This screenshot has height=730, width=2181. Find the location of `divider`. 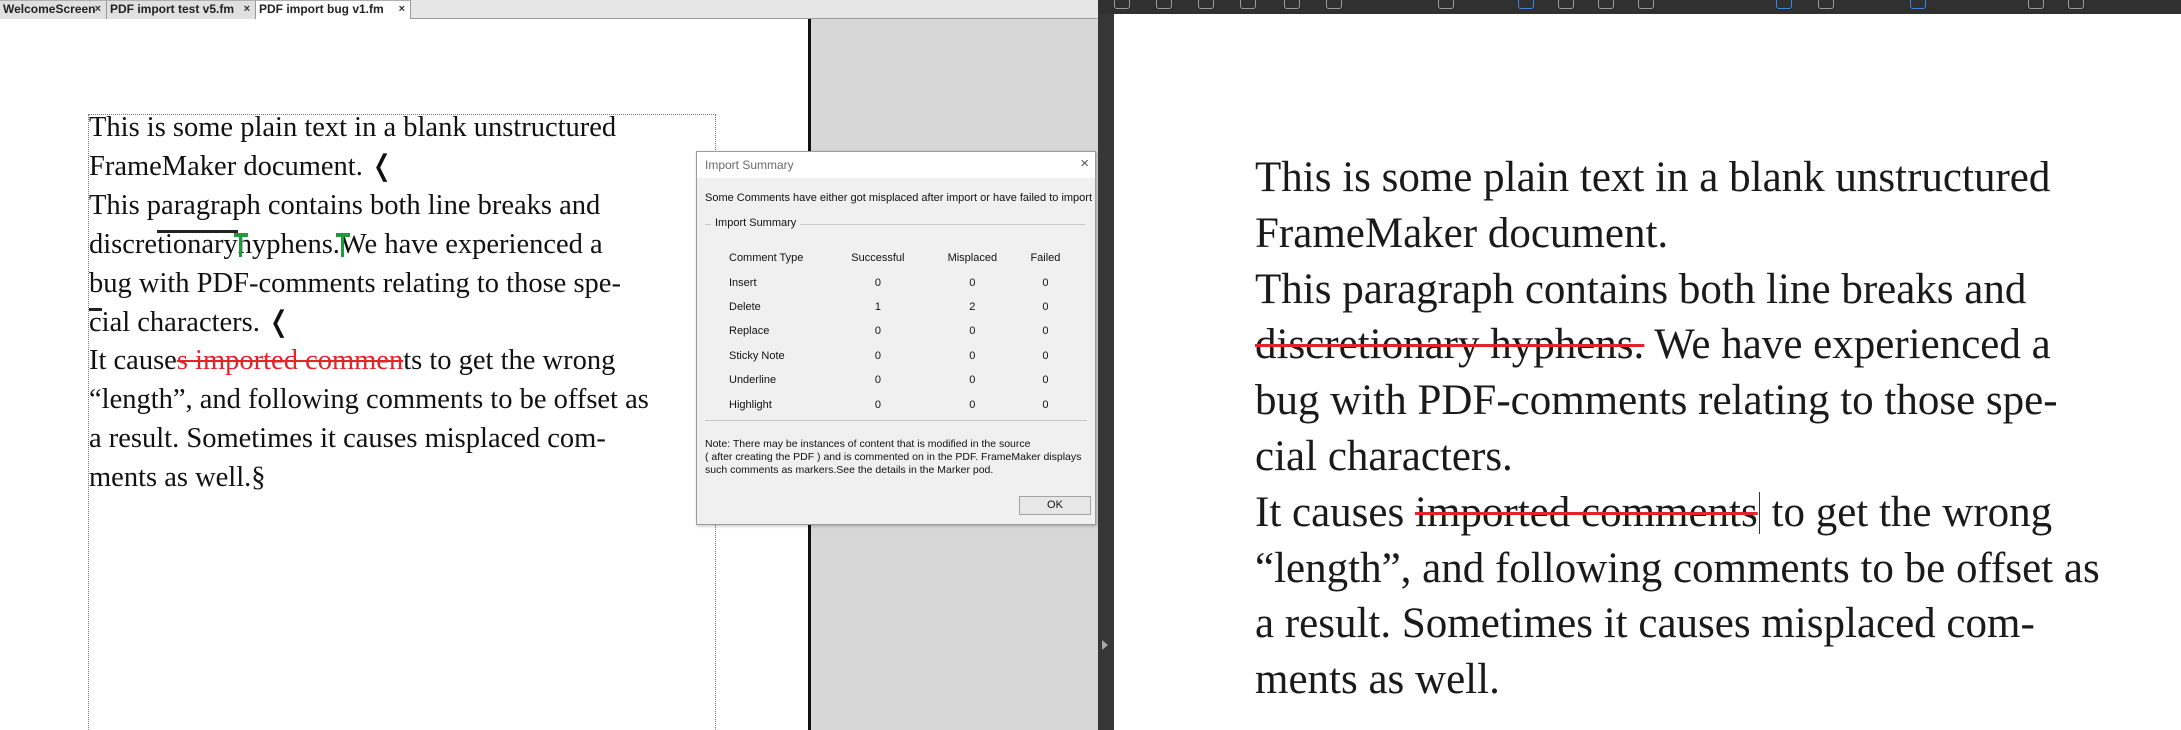

divider is located at coordinates (896, 420).